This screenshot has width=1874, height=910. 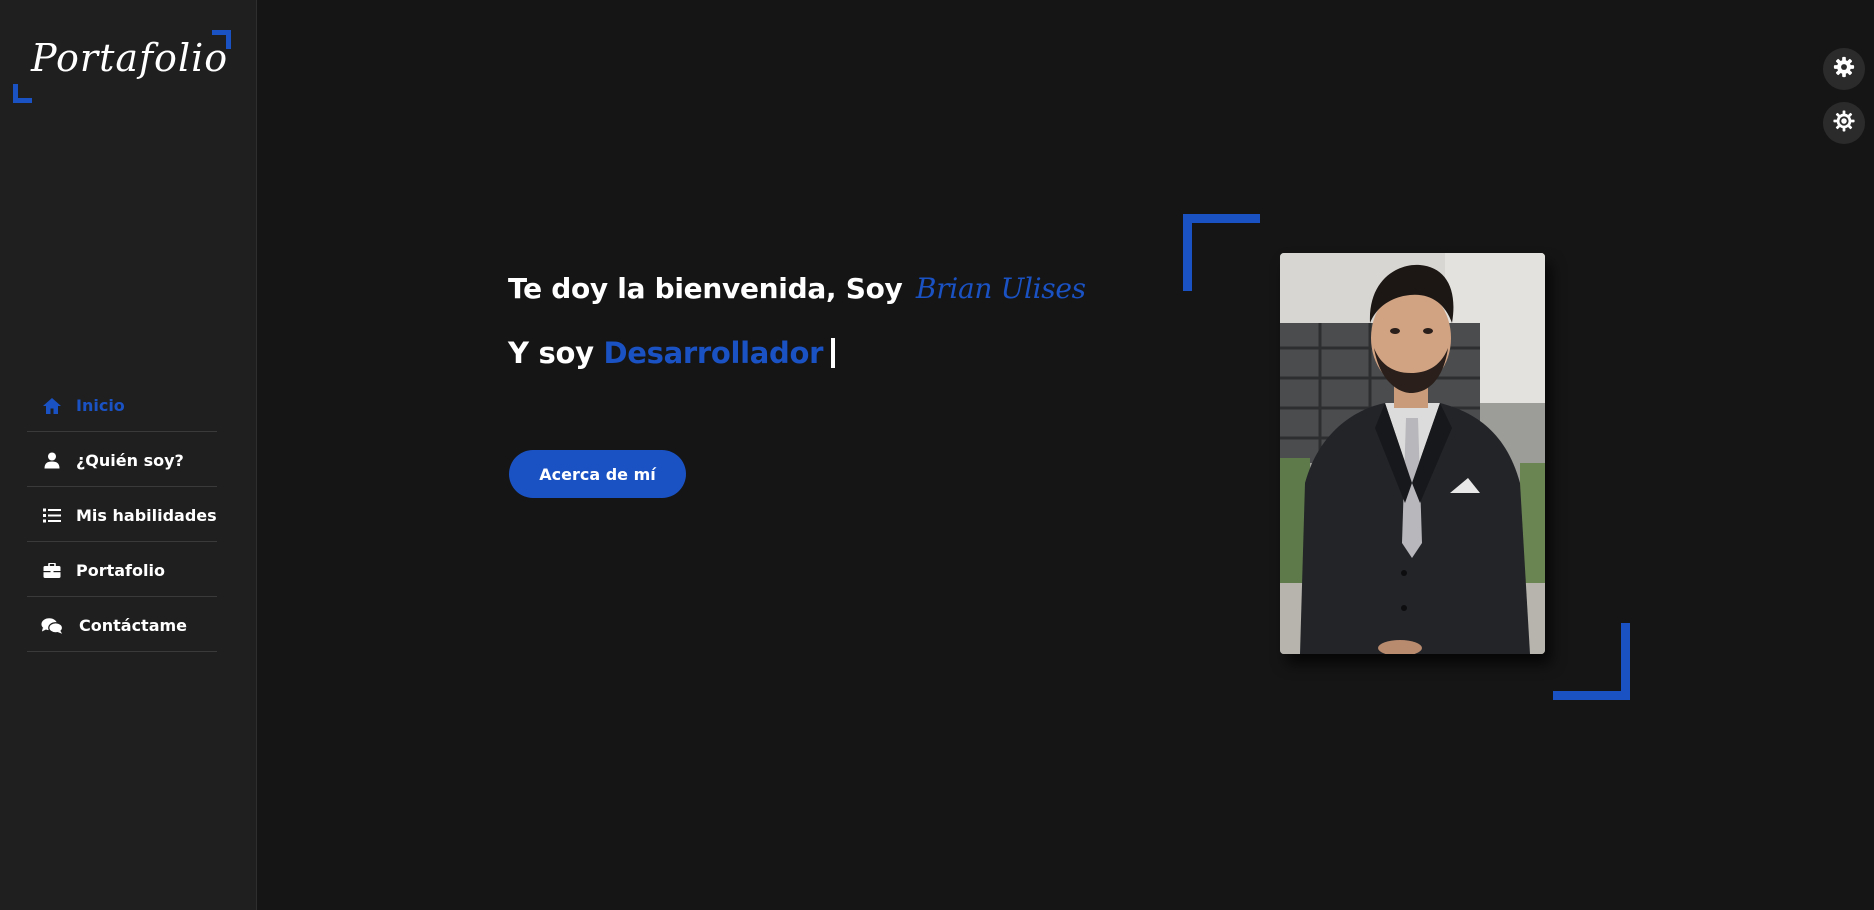 I want to click on sidebar-item-label: ¿Quién soy?, so click(x=130, y=460).